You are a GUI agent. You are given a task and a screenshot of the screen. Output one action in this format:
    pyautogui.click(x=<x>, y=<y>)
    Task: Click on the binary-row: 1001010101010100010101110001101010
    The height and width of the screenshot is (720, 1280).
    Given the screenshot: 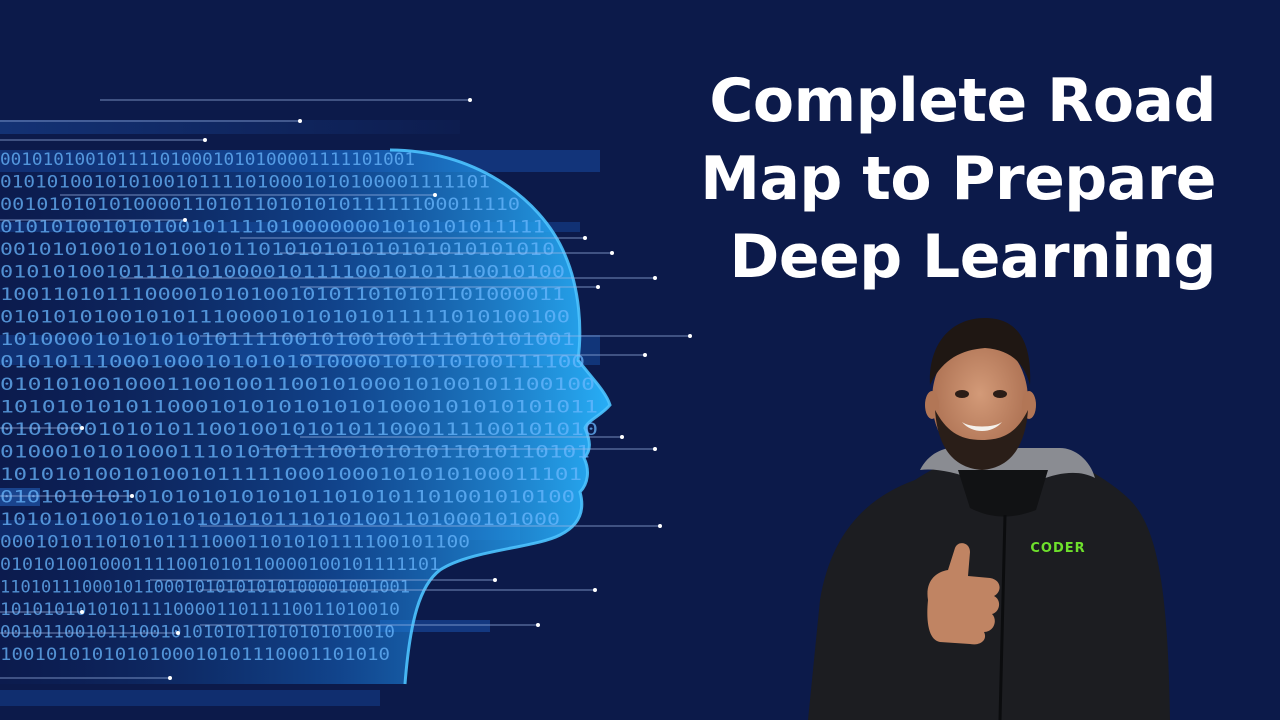 What is the action you would take?
    pyautogui.click(x=195, y=655)
    